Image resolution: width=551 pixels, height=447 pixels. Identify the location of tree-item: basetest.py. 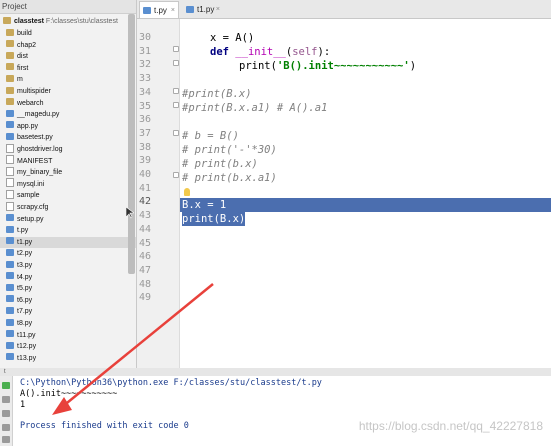
(68, 138).